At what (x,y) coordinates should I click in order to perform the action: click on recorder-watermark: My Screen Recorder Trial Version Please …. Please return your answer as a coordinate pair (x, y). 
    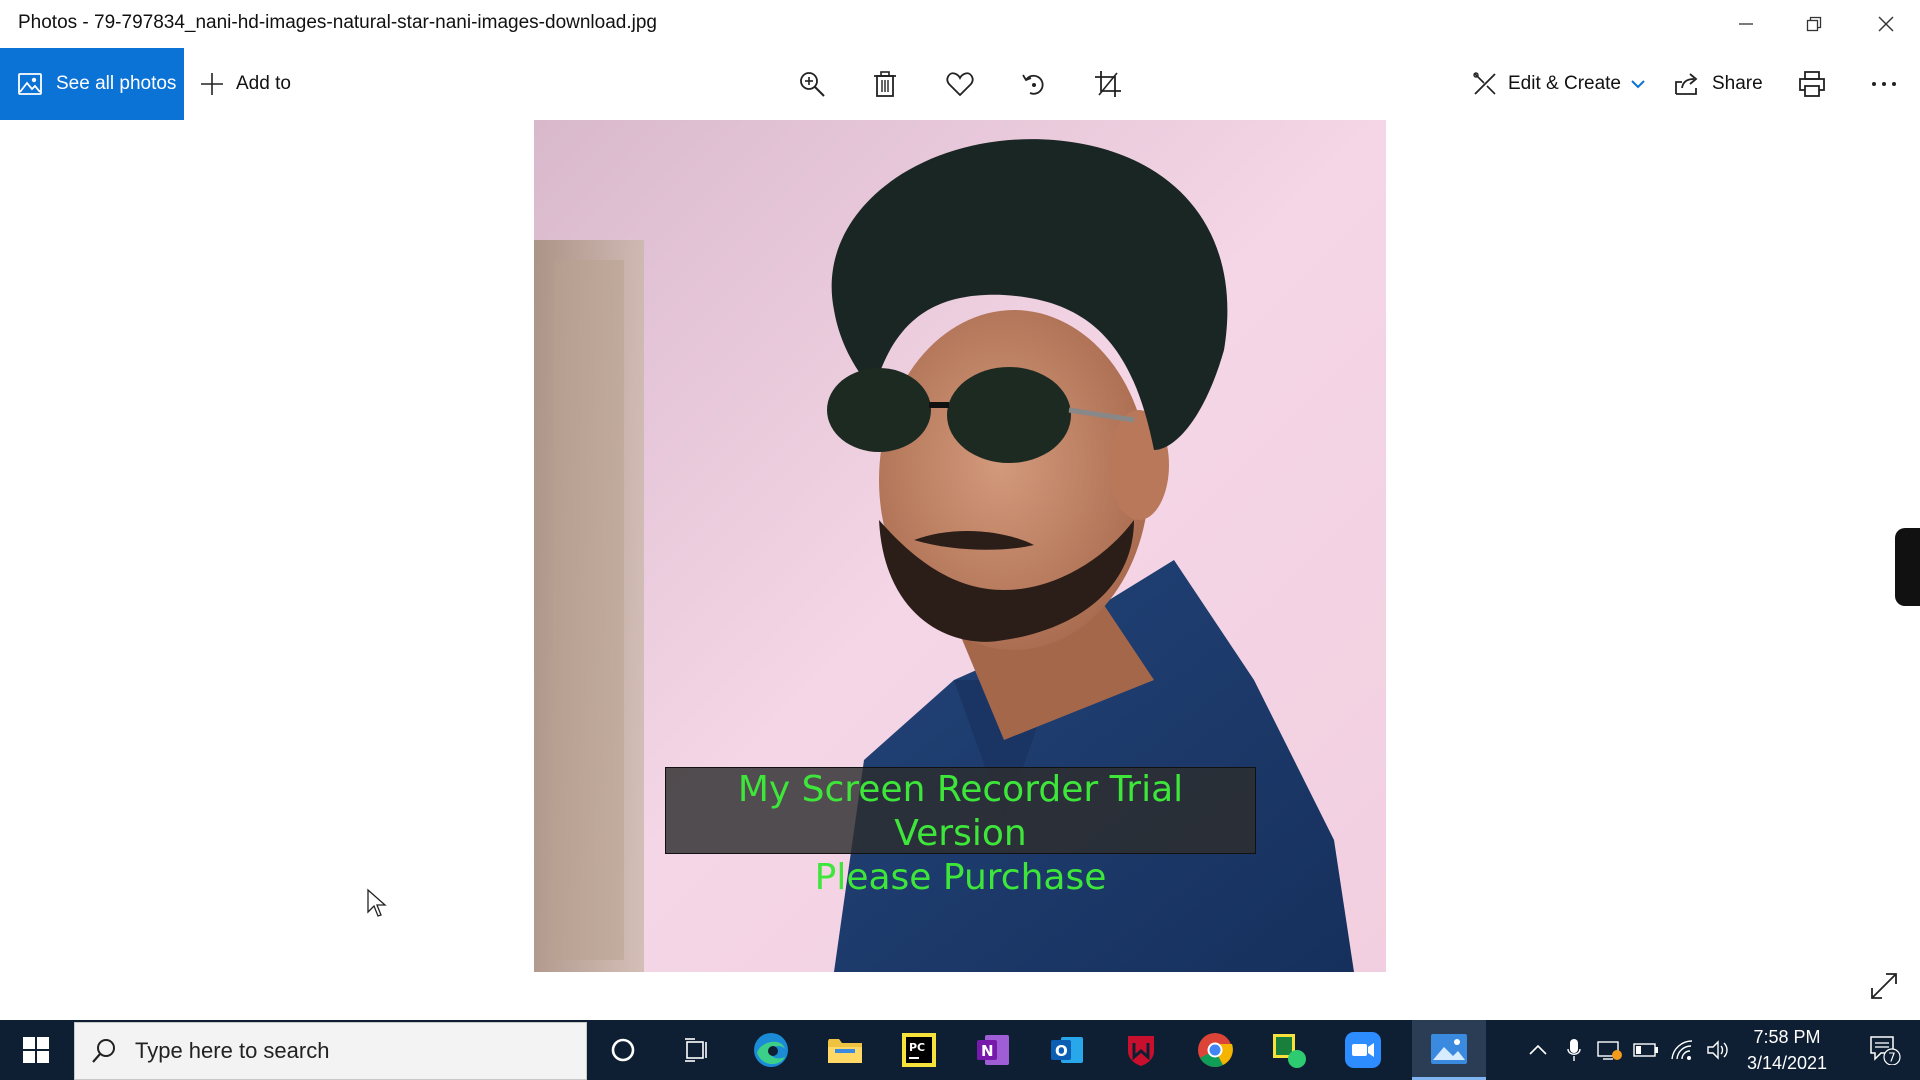
    Looking at the image, I should click on (960, 832).